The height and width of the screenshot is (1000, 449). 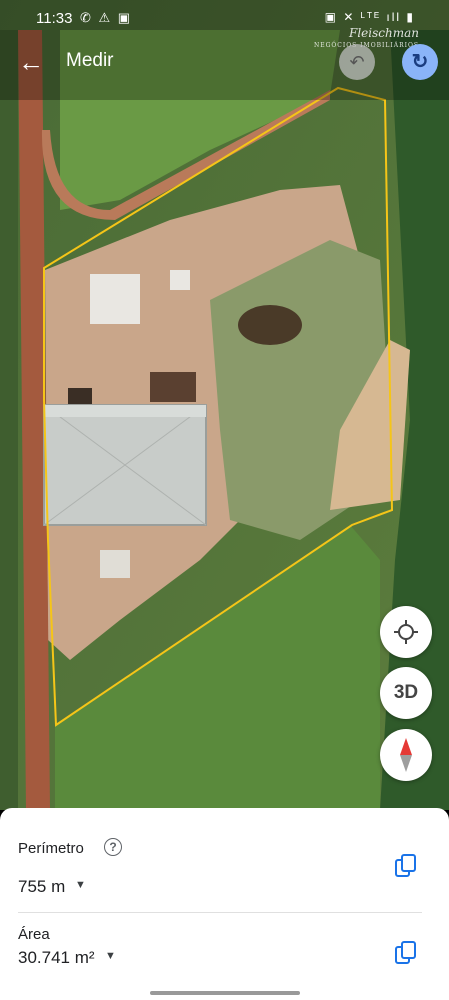 What do you see at coordinates (80, 885) in the screenshot?
I see `perimeter-unit-dropdown-icon: ▼` at bounding box center [80, 885].